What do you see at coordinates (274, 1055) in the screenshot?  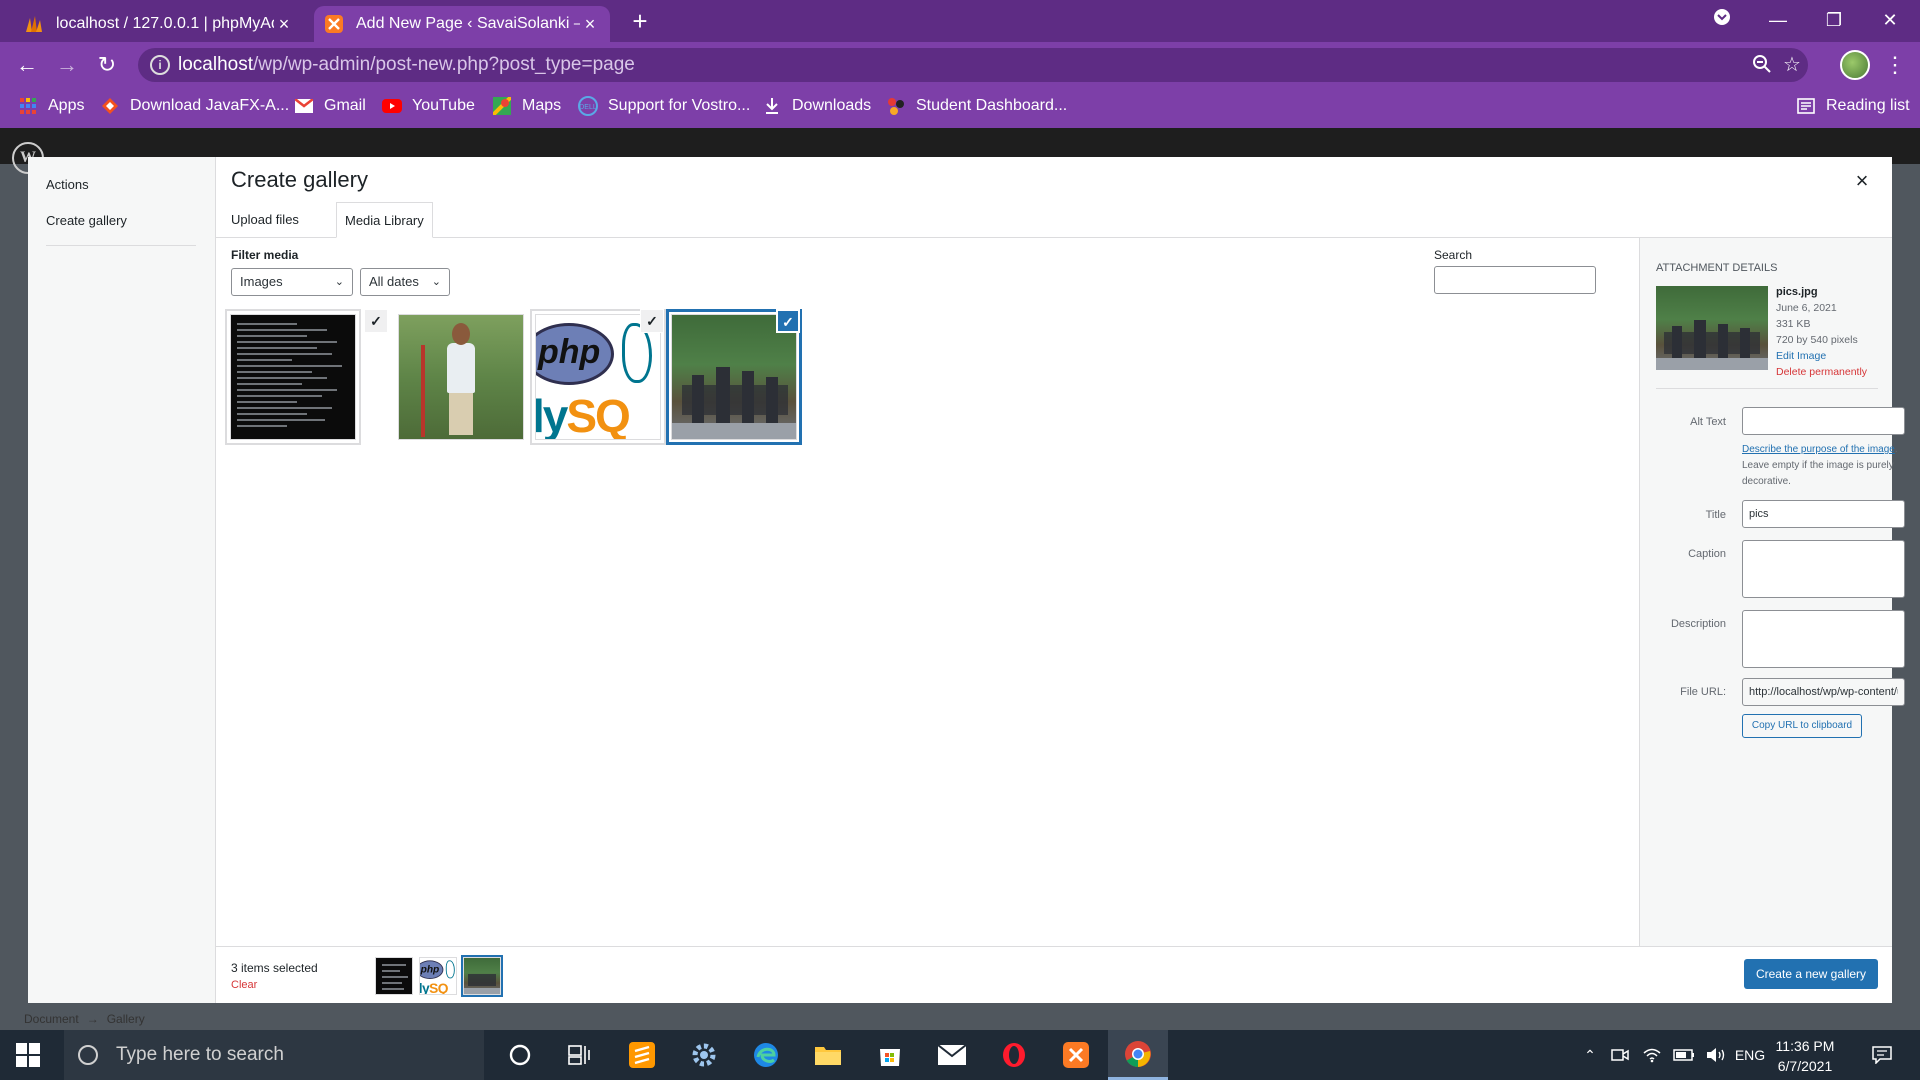 I see `taskbar-search-box: Type here to search` at bounding box center [274, 1055].